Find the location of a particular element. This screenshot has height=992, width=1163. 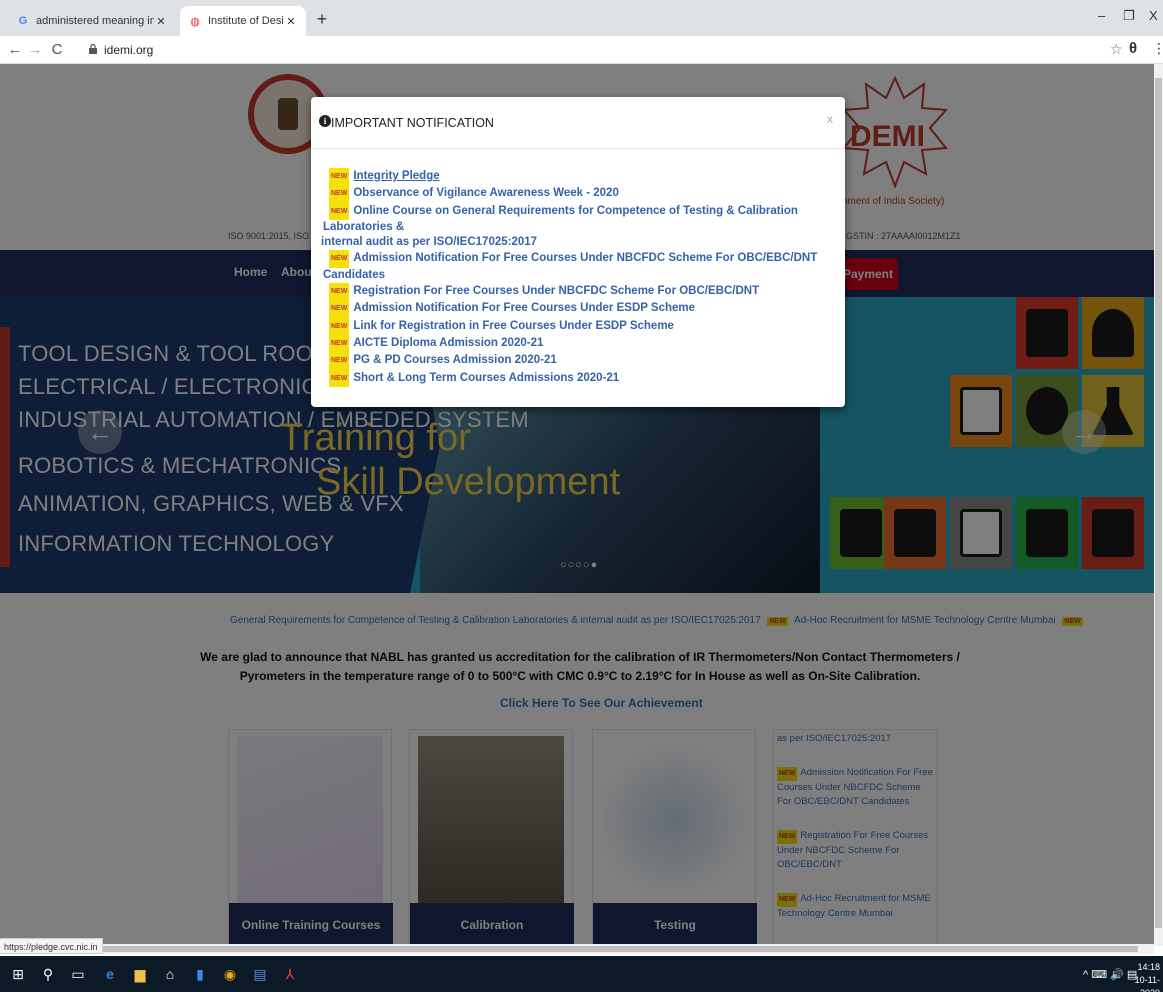

notification-link: AICTE Diploma Admission 2020-21 is located at coordinates (448, 343).